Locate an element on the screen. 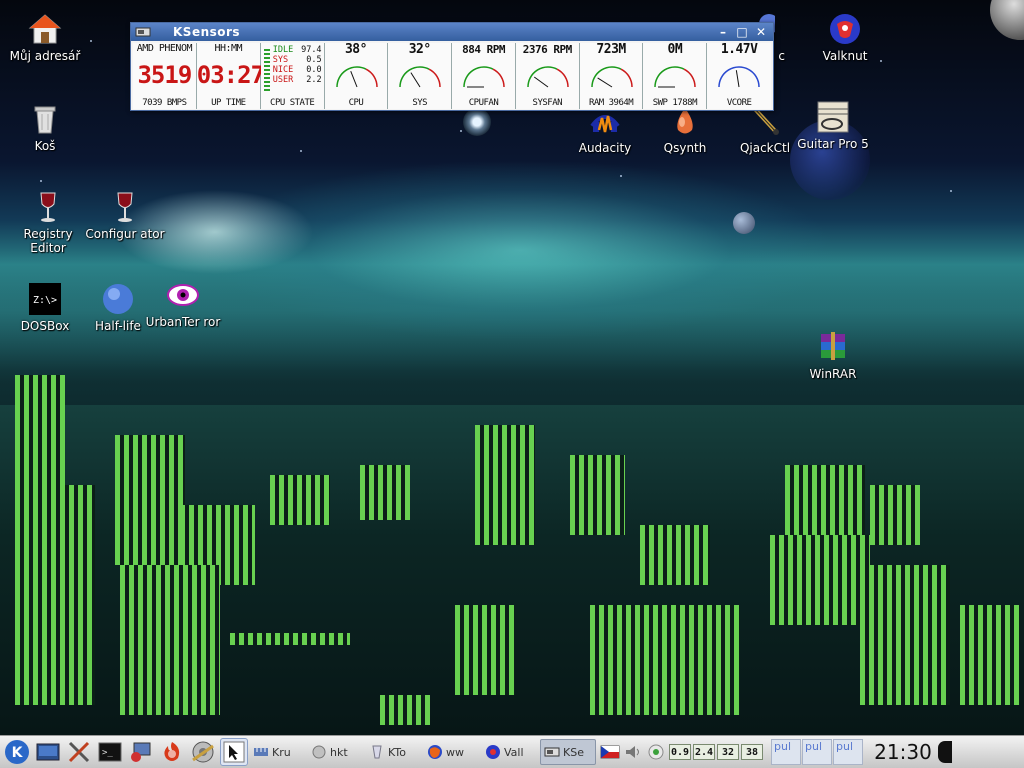  pager-desktop-2: pul is located at coordinates (817, 752).